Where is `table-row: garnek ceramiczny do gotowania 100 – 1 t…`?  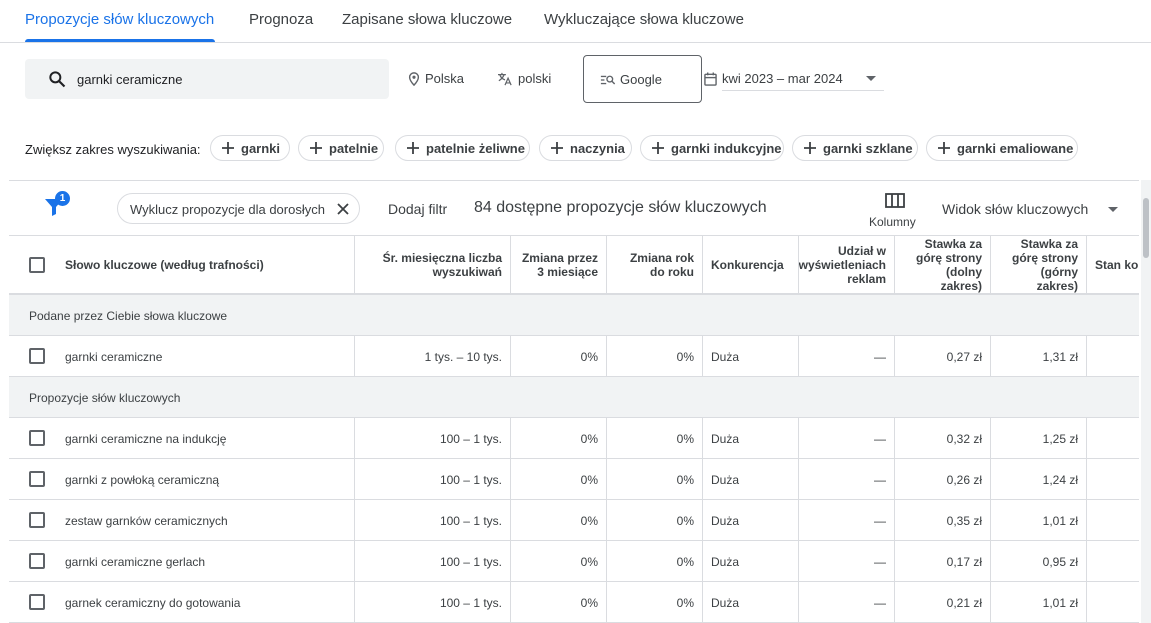 table-row: garnek ceramiczny do gotowania 100 – 1 t… is located at coordinates (574, 602).